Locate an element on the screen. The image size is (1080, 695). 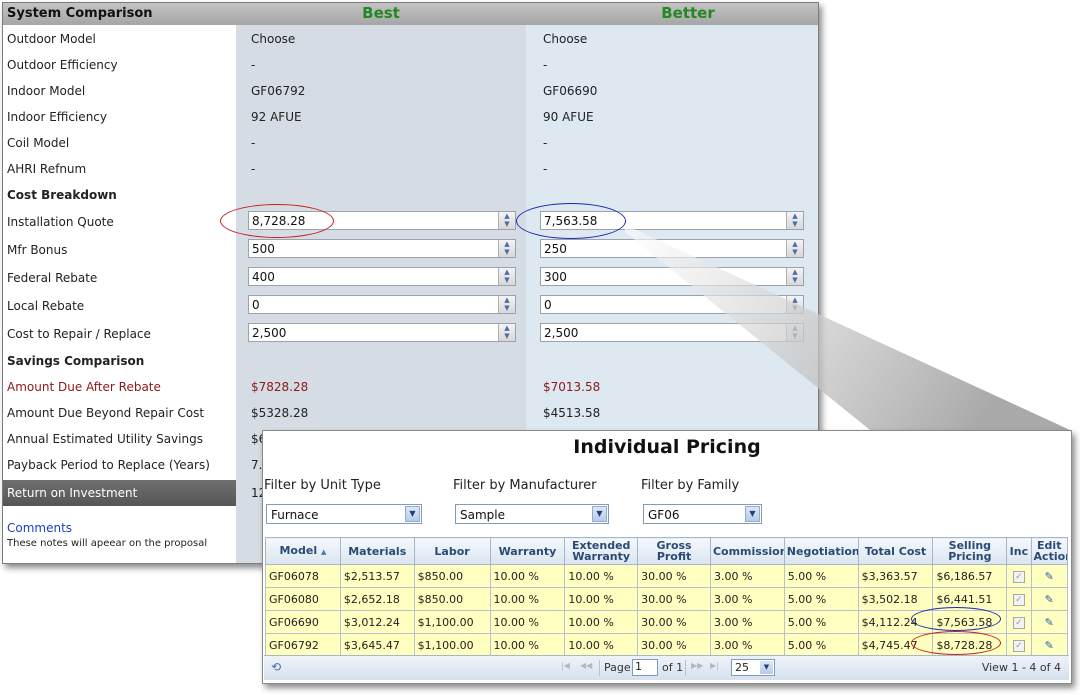
col-inc: Inc is located at coordinates (1019, 551).